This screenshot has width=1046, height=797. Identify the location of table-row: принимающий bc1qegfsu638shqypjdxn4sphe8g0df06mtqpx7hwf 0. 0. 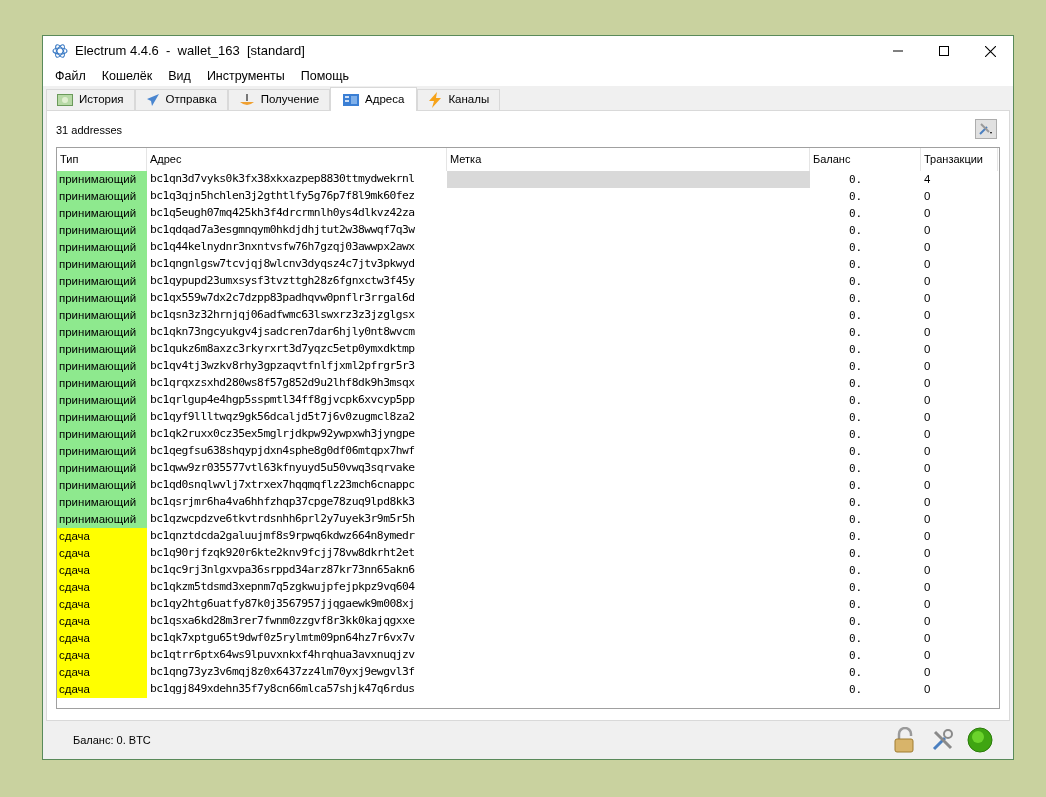
(528, 451).